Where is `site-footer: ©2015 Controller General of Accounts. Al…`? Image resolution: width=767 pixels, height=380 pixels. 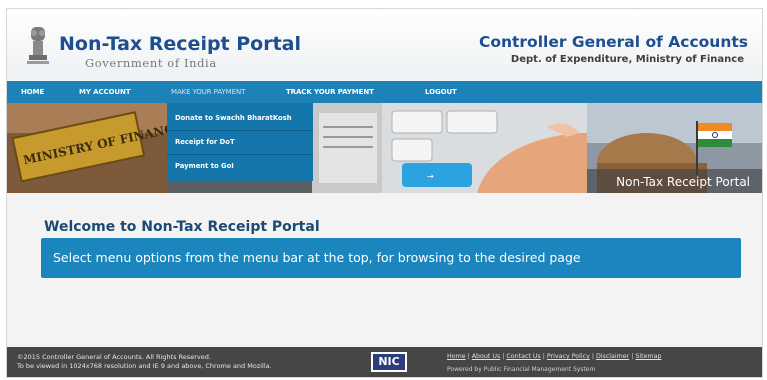 site-footer: ©2015 Controller General of Accounts. Al… is located at coordinates (384, 362).